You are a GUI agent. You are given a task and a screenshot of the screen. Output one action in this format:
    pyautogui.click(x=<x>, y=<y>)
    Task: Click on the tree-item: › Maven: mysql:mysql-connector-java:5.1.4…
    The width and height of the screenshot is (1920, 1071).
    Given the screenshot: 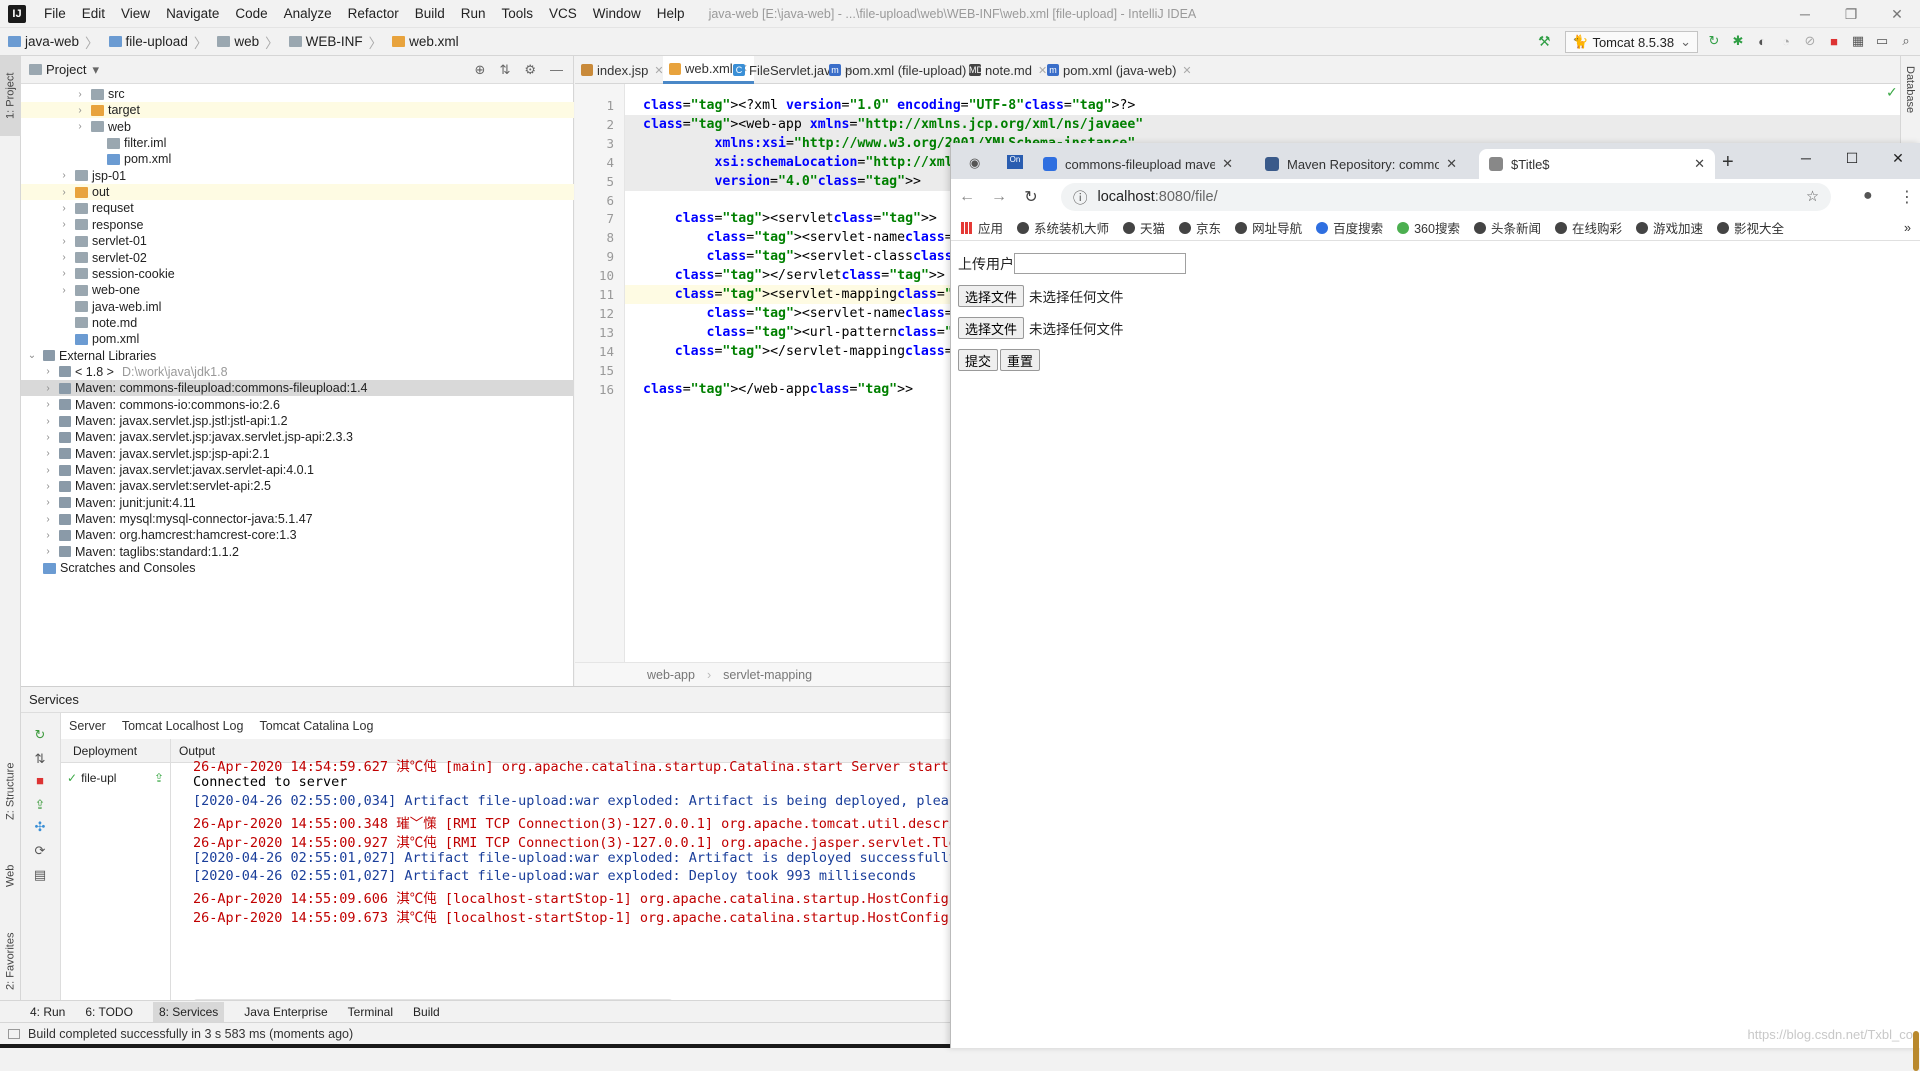 What is the action you would take?
    pyautogui.click(x=297, y=519)
    